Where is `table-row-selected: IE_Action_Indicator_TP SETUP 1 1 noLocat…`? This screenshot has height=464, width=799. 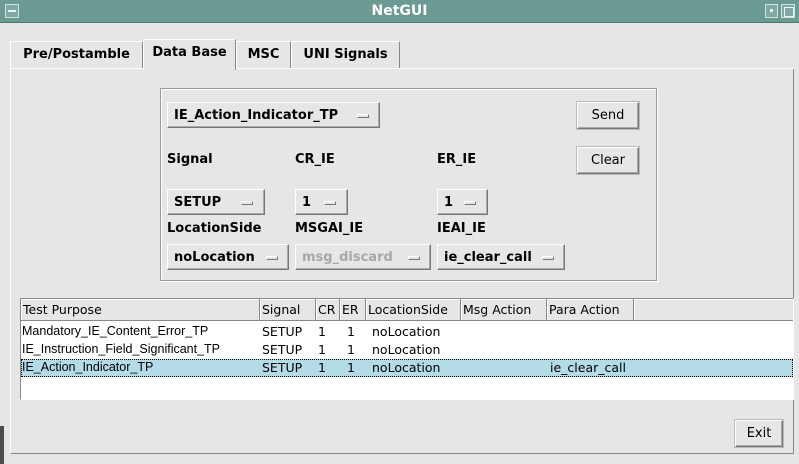 table-row-selected: IE_Action_Indicator_TP SETUP 1 1 noLocat… is located at coordinates (407, 368).